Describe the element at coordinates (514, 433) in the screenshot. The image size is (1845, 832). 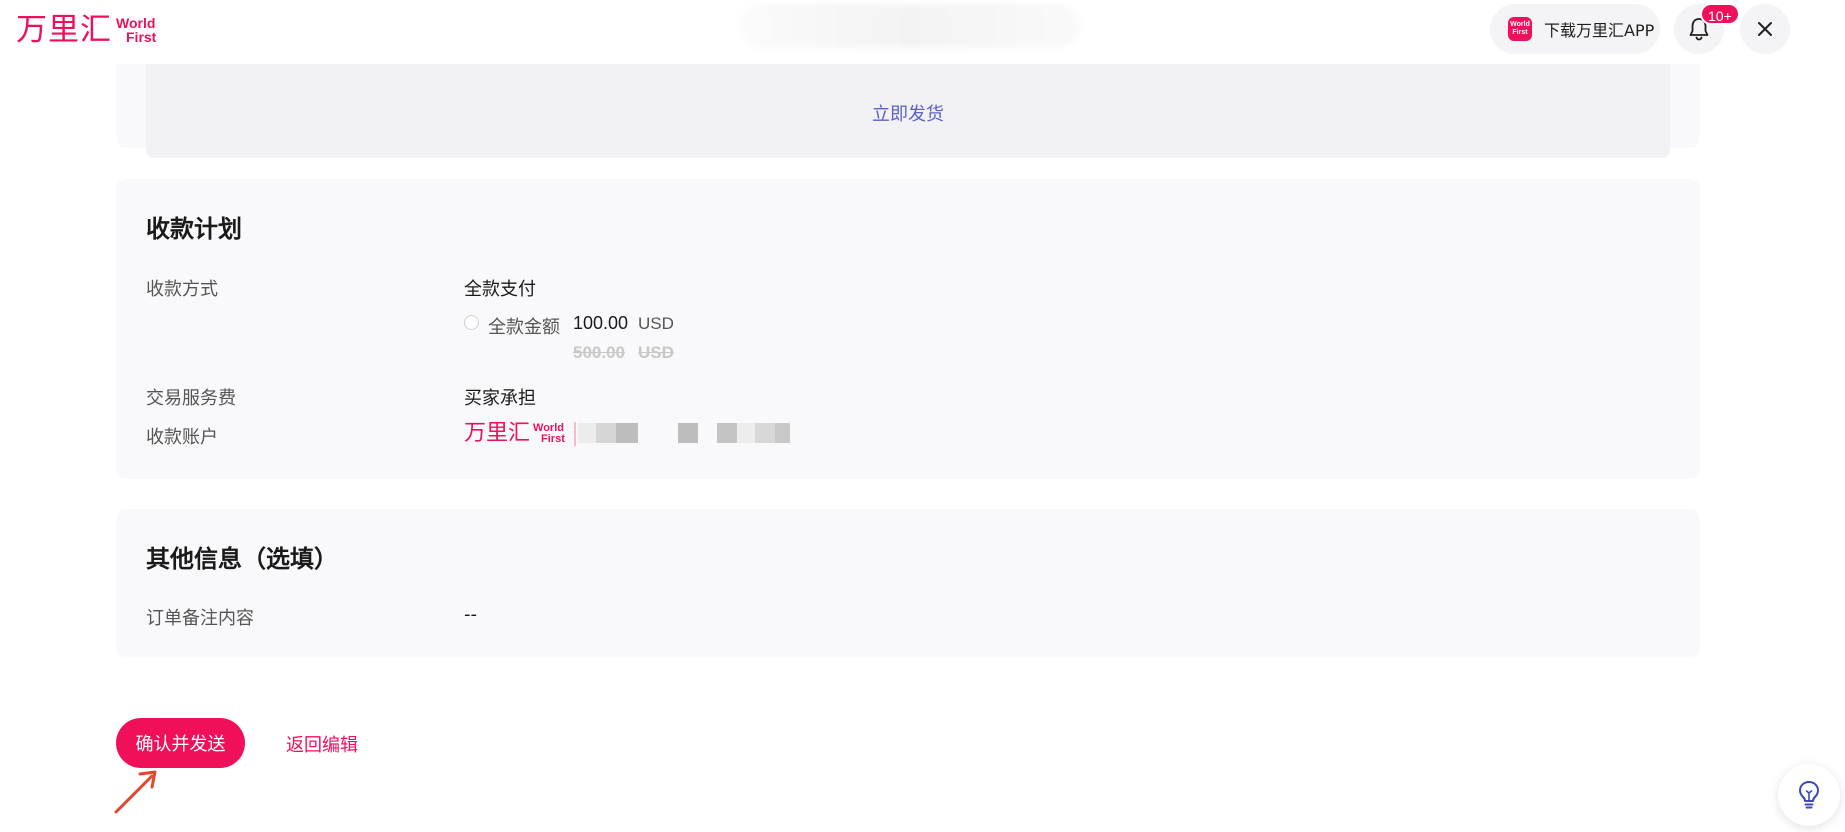
I see `account-worldfirst-logo: 万里汇 World First` at that location.